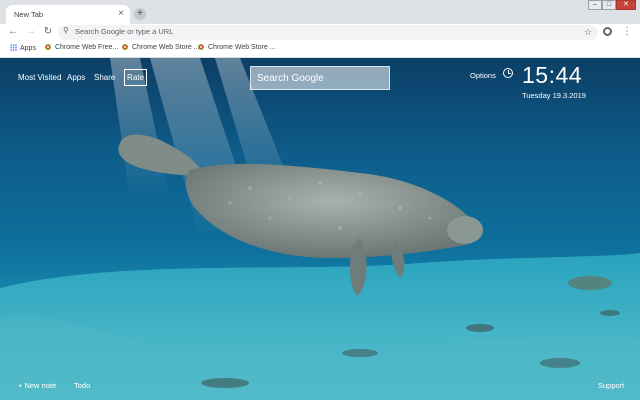 The image size is (640, 400). I want to click on bookmark-label: Apps, so click(28, 48).